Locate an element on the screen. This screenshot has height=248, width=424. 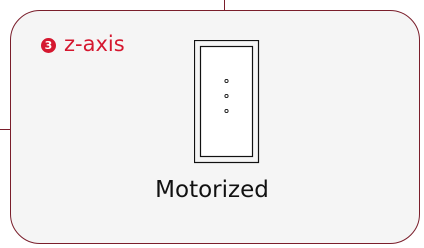
device-caption: Motorized is located at coordinates (212, 190).